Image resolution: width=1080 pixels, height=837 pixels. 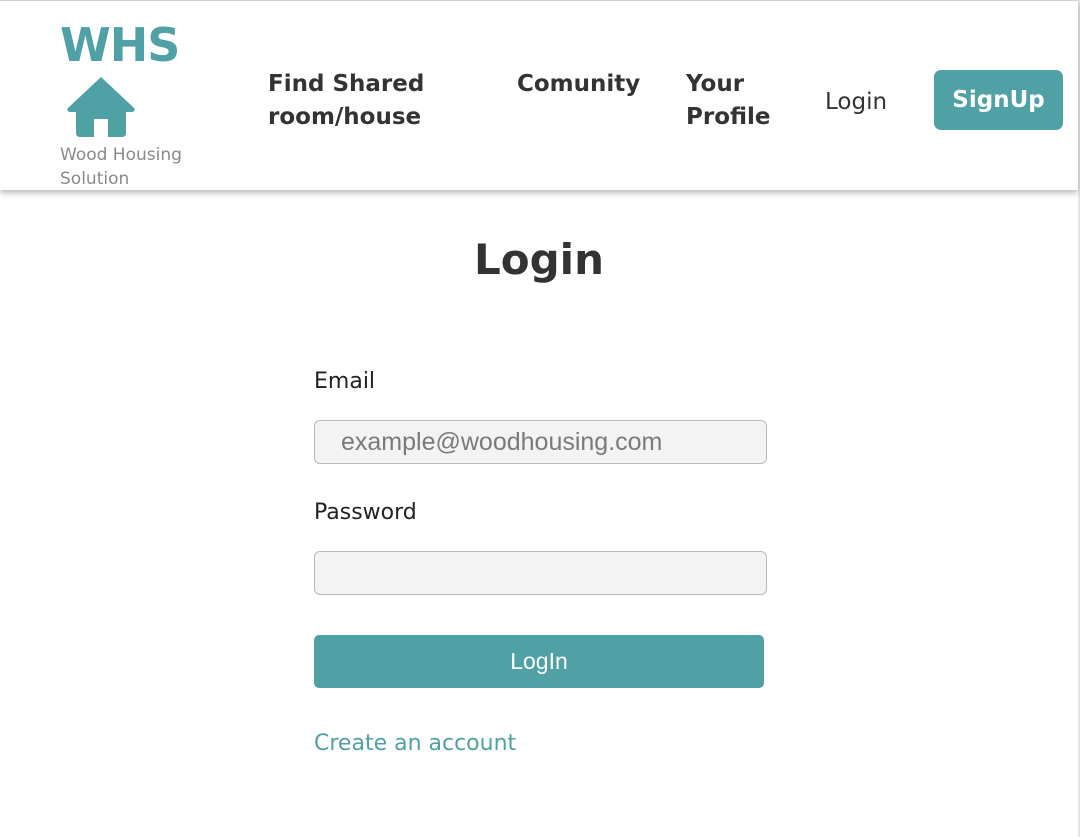 I want to click on nav-login-link: Login, so click(x=856, y=102).